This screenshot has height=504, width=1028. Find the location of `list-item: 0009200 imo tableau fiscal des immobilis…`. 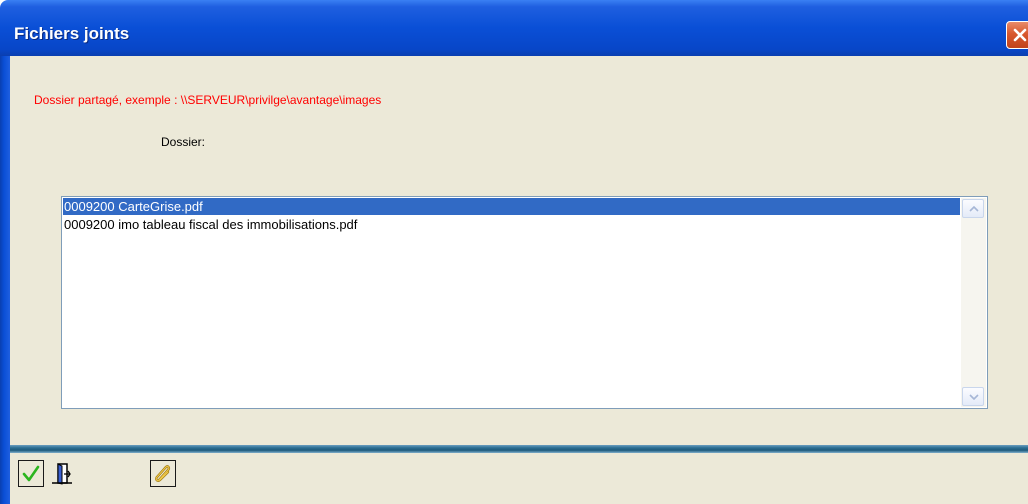

list-item: 0009200 imo tableau fiscal des immobilis… is located at coordinates (511, 224).